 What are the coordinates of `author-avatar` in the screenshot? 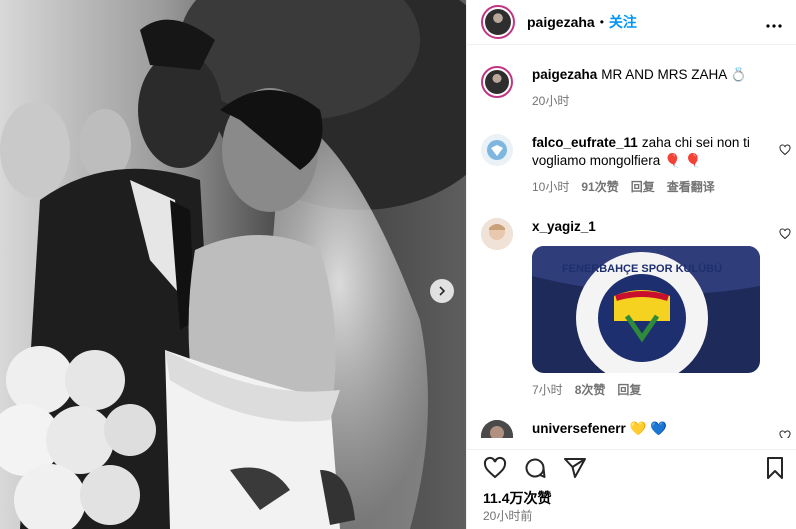 It's located at (498, 22).